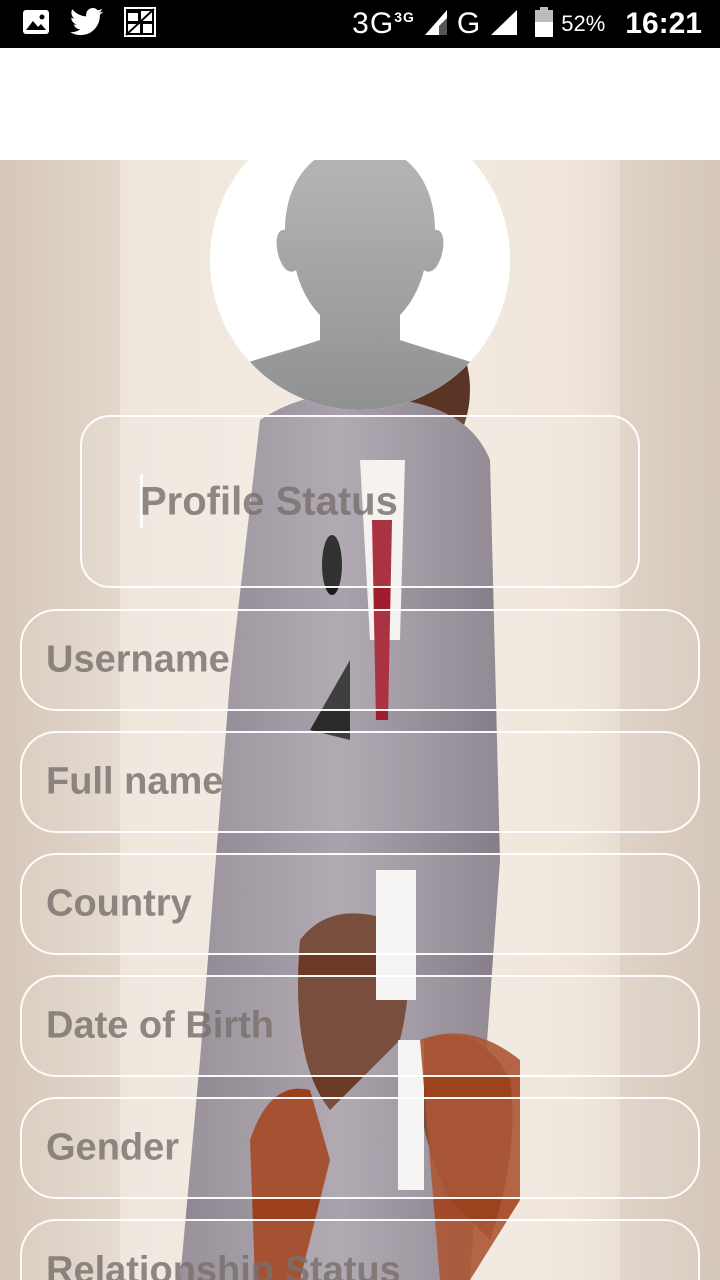 The width and height of the screenshot is (720, 1280). I want to click on profile-avatar, so click(360, 285).